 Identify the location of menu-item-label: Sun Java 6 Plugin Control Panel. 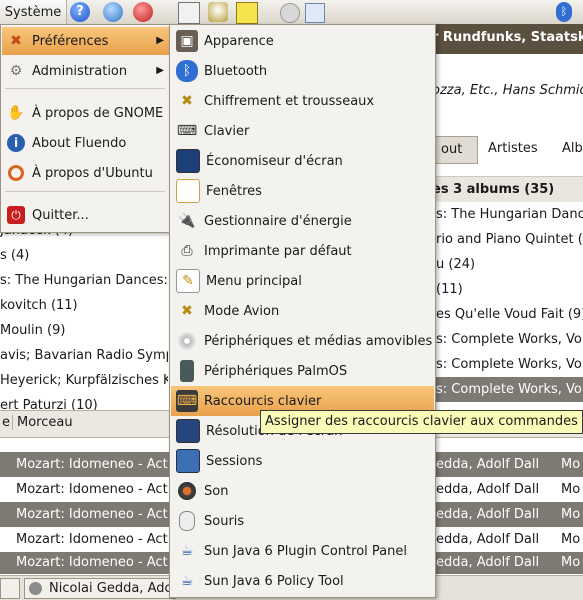
(305, 551).